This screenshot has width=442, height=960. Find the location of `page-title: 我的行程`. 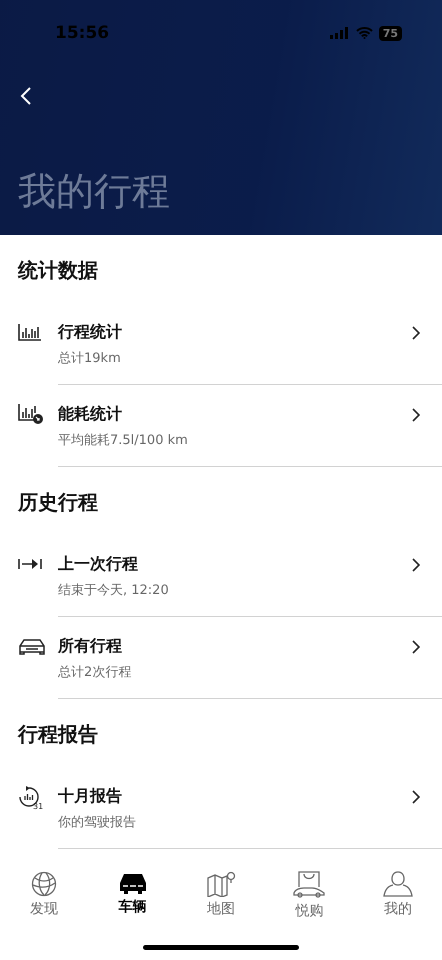

page-title: 我的行程 is located at coordinates (94, 191).